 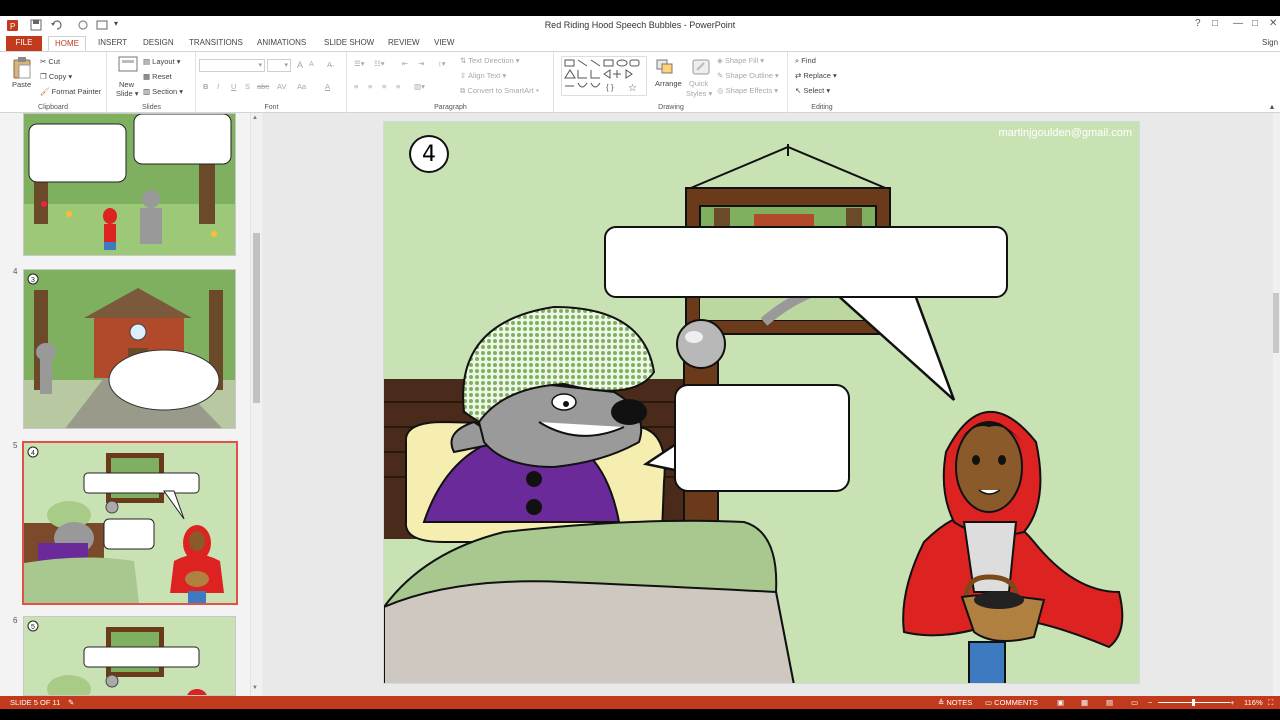 I want to click on tab-file: FILE, so click(x=24, y=43).